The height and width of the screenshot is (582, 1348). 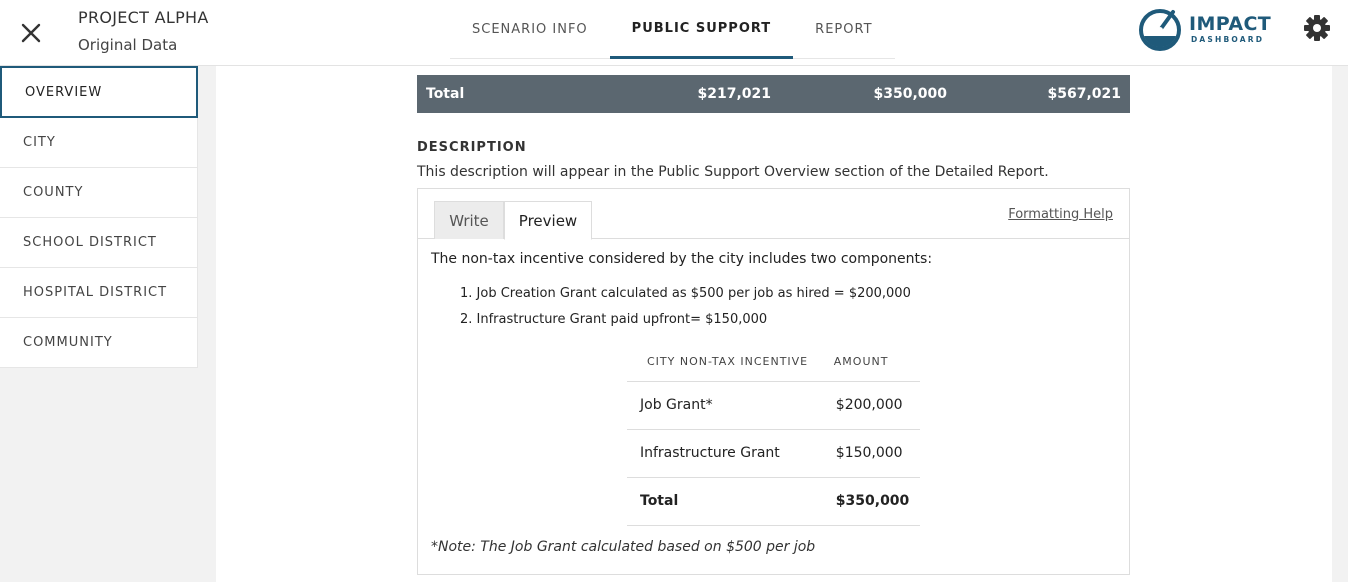 I want to click on settings-button, so click(x=1317, y=28).